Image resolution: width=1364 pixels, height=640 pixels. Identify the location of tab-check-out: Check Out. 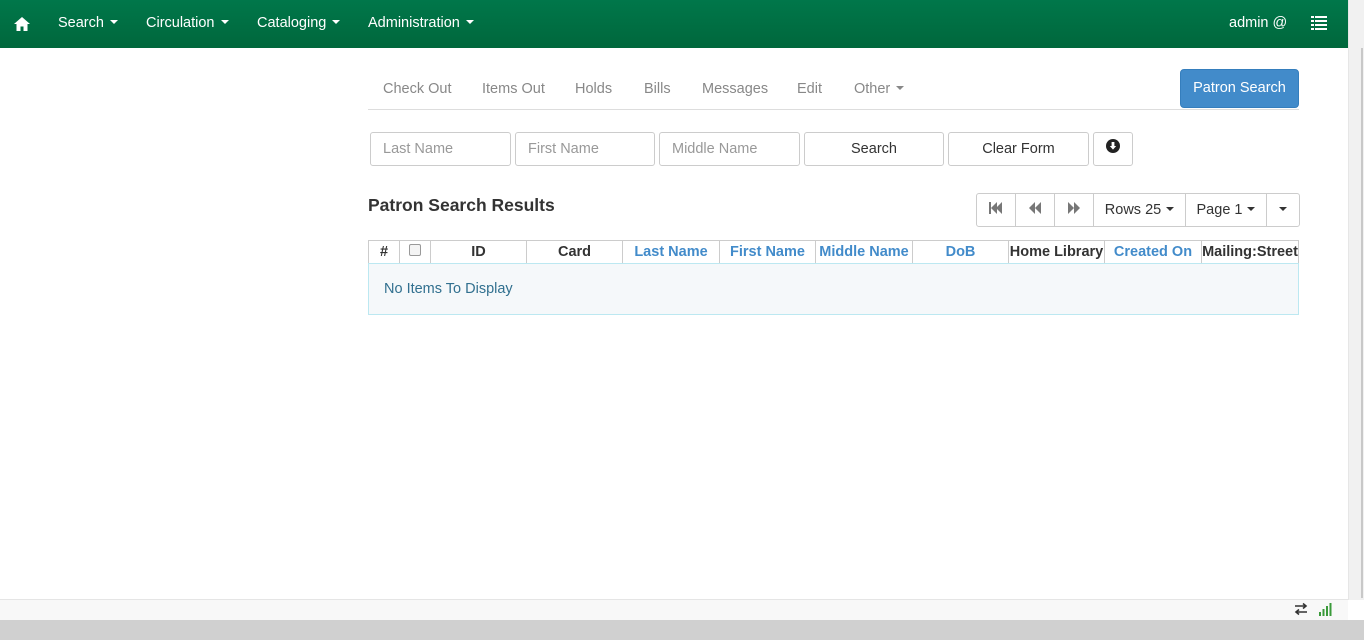
(417, 89).